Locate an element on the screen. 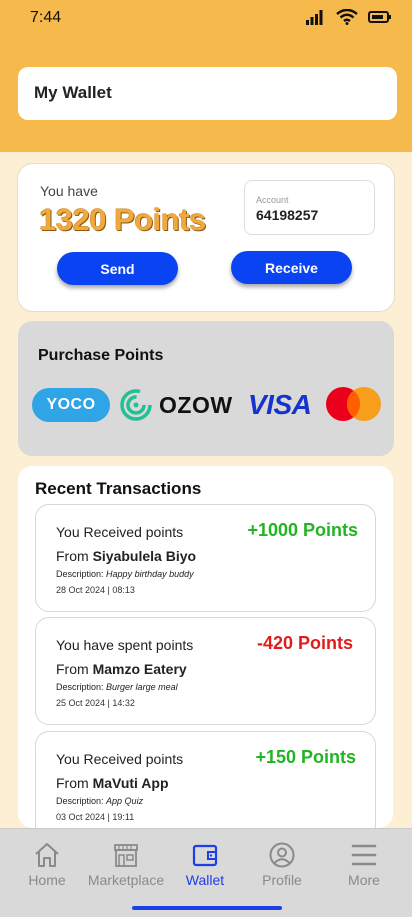 This screenshot has width=412, height=917. visa-label: VISA is located at coordinates (280, 404).